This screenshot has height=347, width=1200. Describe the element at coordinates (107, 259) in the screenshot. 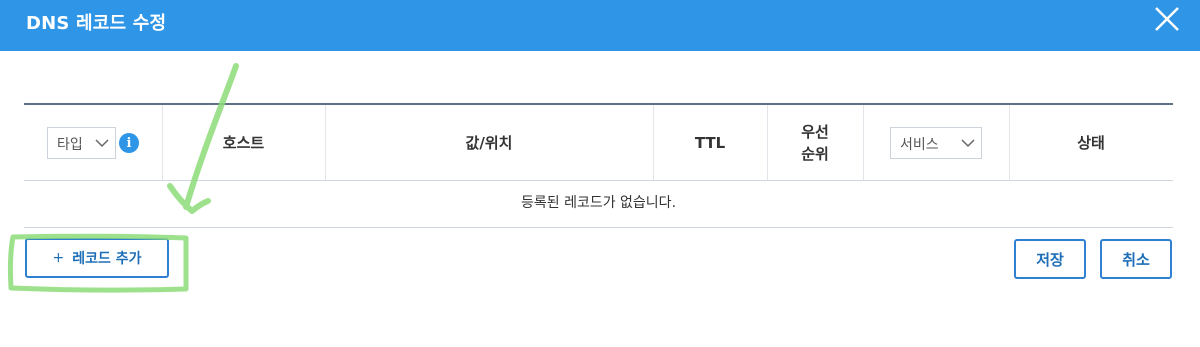

I see `add-record-label: 레코드 추가` at that location.